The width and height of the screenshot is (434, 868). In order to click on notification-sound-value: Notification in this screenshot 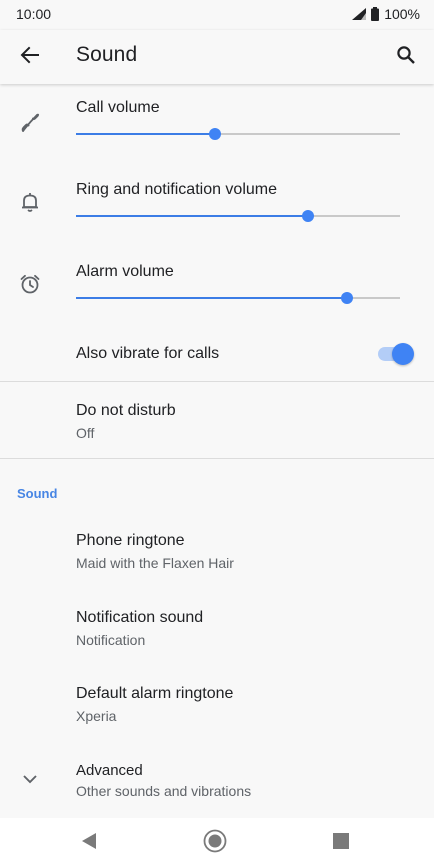, I will do `click(111, 640)`.